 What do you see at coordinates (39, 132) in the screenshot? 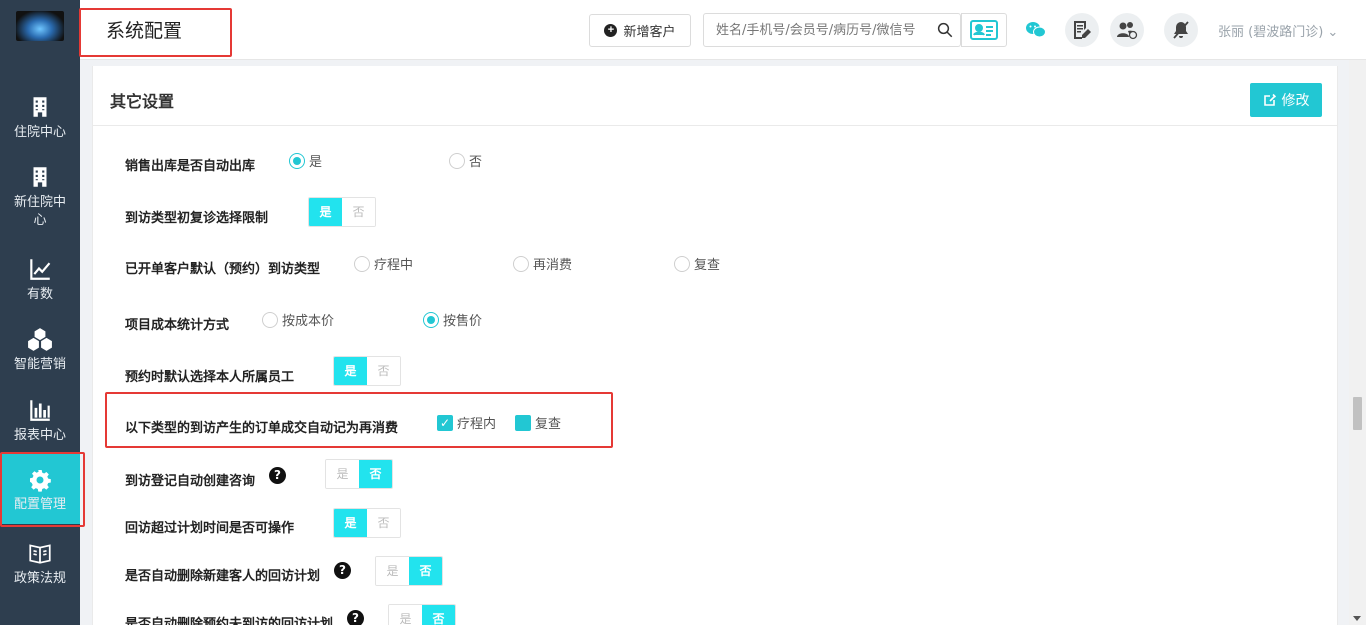
I see `sidebar-item-label: 住院中心` at bounding box center [39, 132].